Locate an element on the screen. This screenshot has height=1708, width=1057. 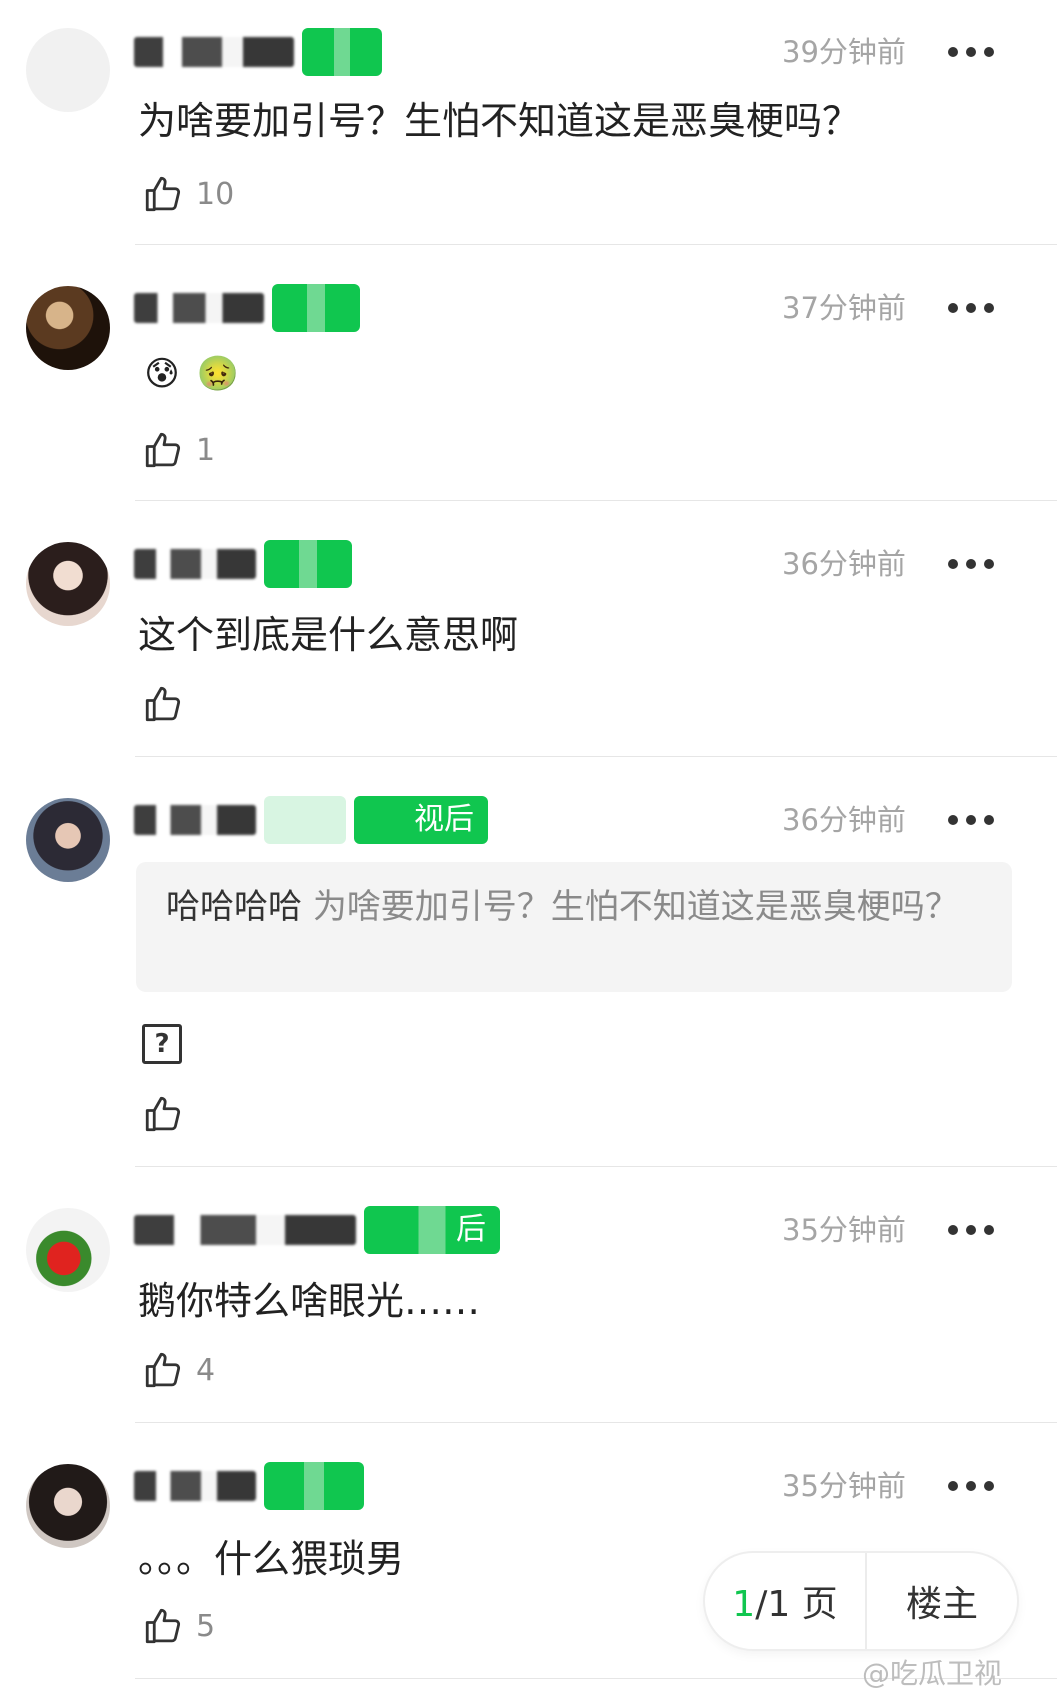
page-indicator: 1/1 页 is located at coordinates (785, 1601).